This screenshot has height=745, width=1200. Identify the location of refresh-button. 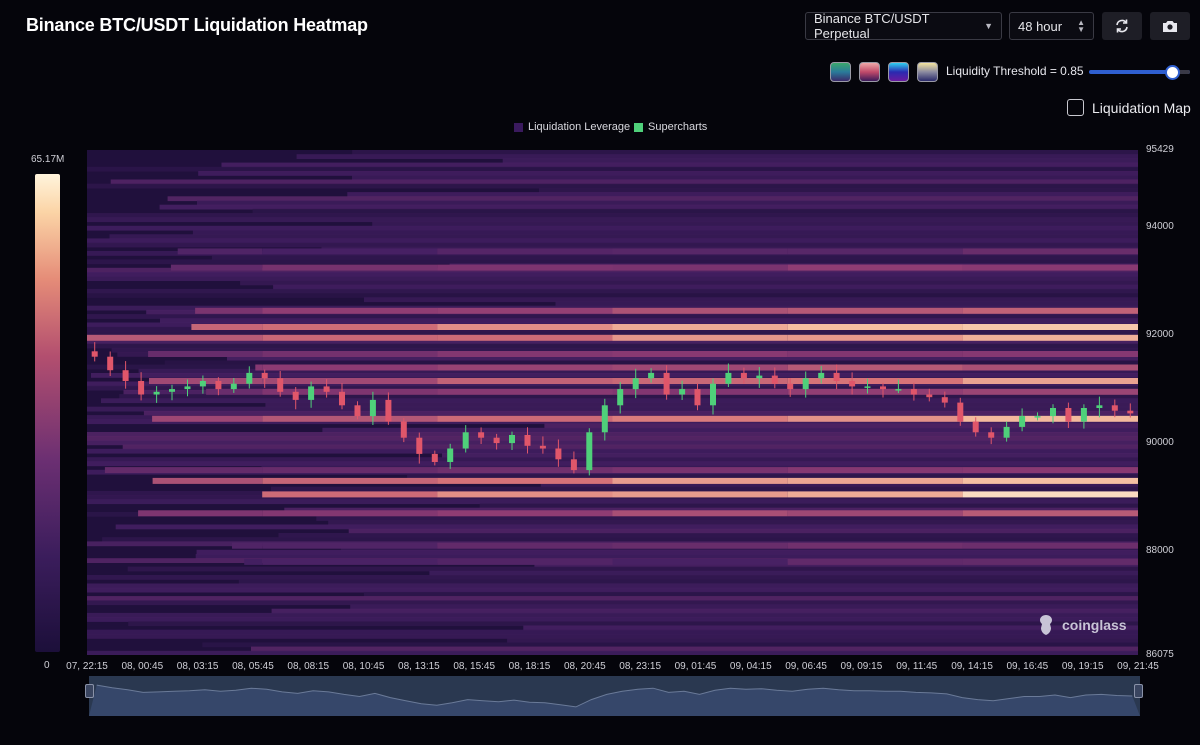
(1122, 26).